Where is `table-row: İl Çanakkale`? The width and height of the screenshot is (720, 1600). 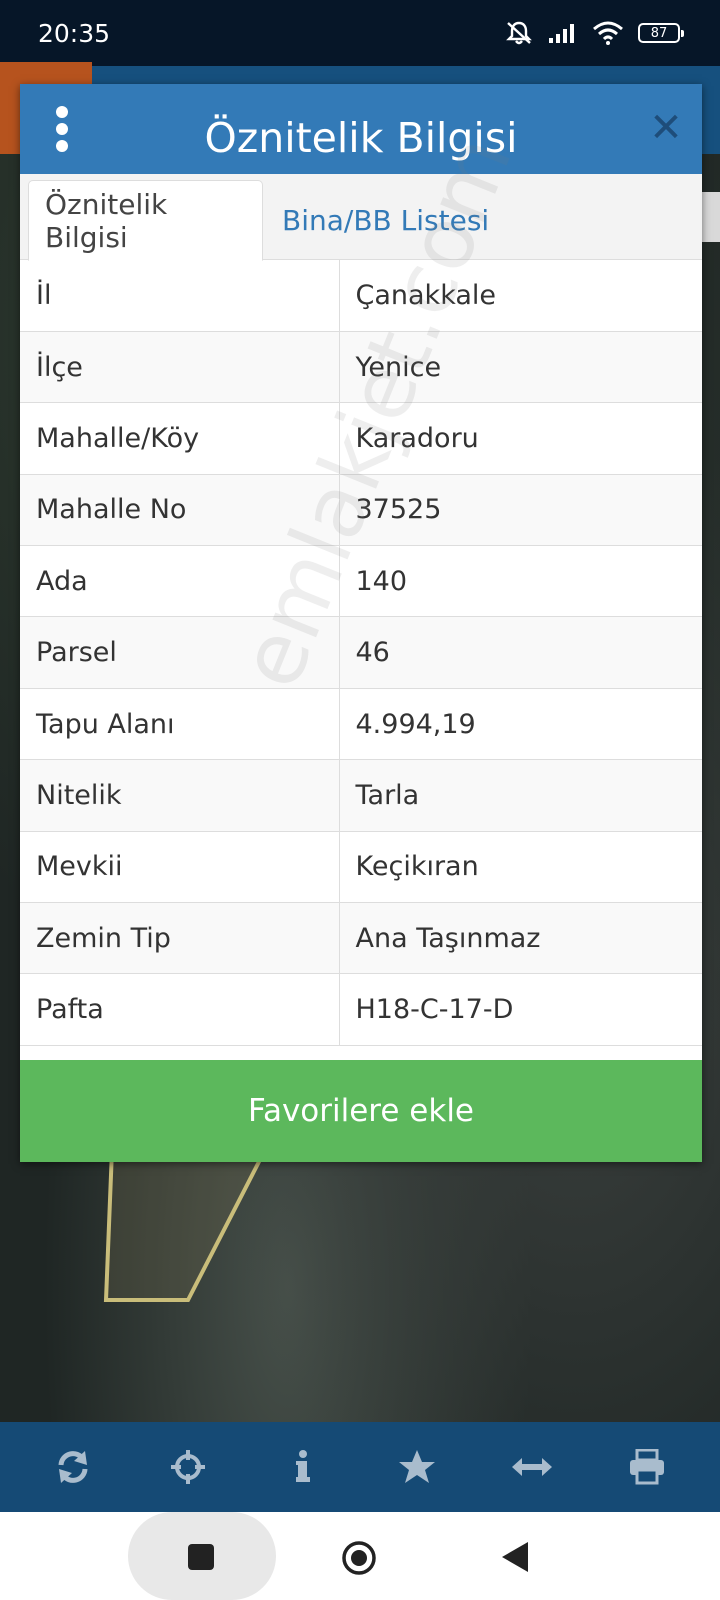 table-row: İl Çanakkale is located at coordinates (361, 296).